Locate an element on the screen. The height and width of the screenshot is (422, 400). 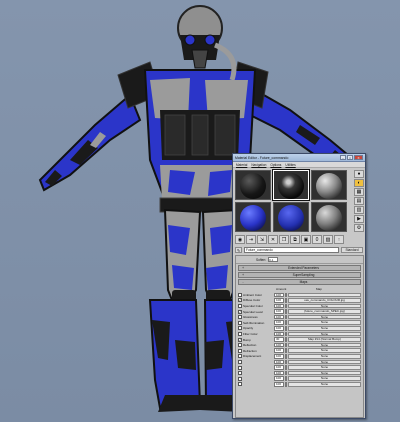
uv-tiling-icon: ▤ is located at coordinates (359, 201).